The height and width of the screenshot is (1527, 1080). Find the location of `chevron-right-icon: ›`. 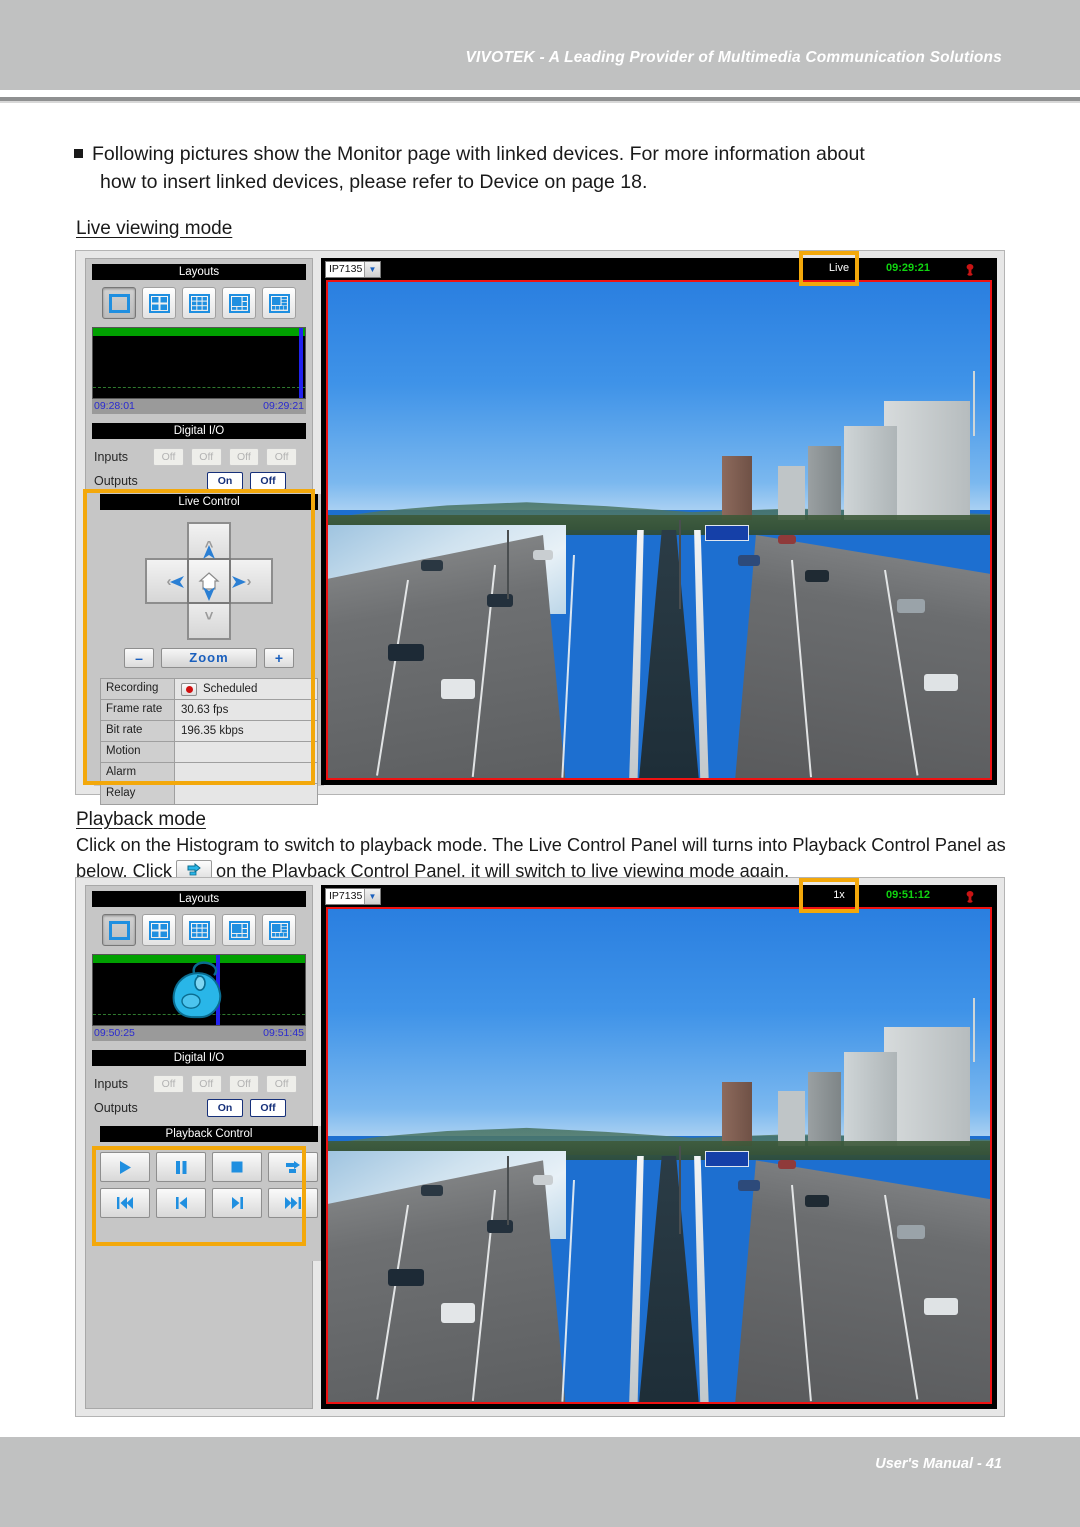

chevron-right-icon: › is located at coordinates (249, 581).